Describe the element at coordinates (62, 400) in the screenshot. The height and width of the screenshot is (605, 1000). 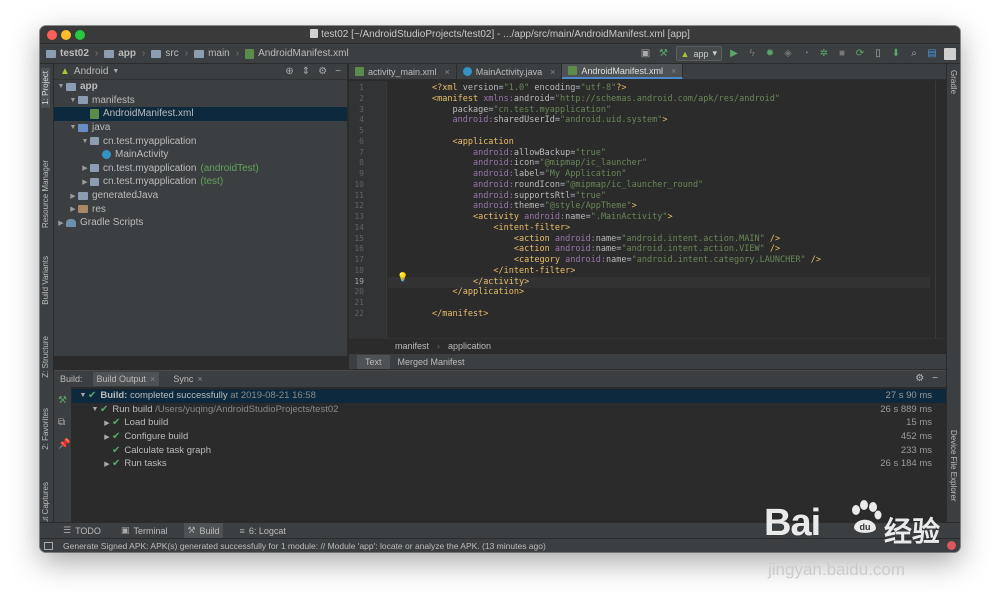
I see `rebuild-icon: ⚒` at that location.